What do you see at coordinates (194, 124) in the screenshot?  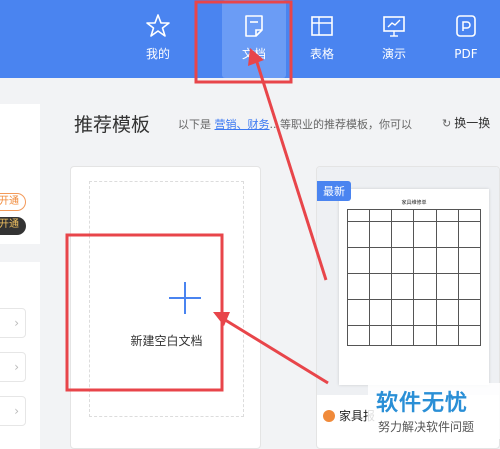 I see `subtitle-prefix: 以下是` at bounding box center [194, 124].